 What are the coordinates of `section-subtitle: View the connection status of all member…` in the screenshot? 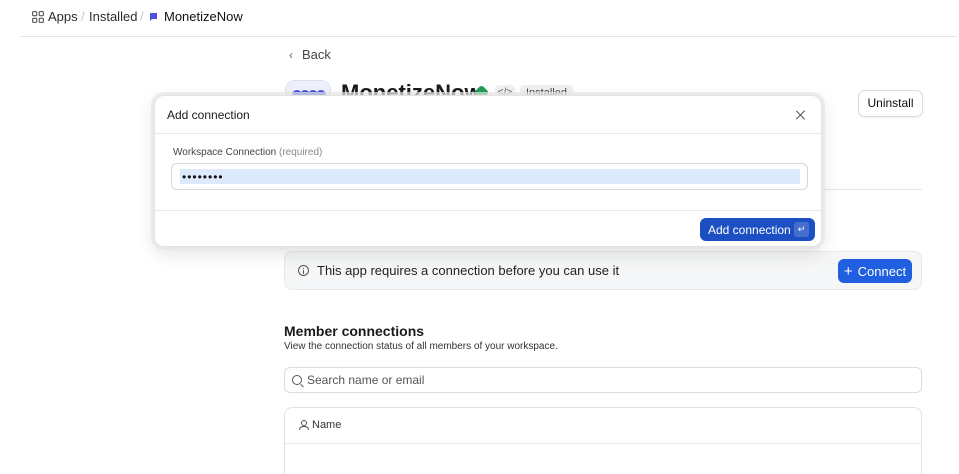 It's located at (421, 346).